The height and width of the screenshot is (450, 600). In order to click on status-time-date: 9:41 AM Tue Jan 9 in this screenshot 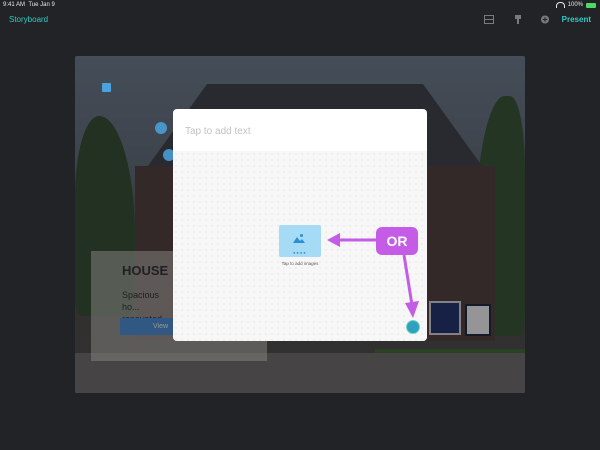, I will do `click(29, 5)`.